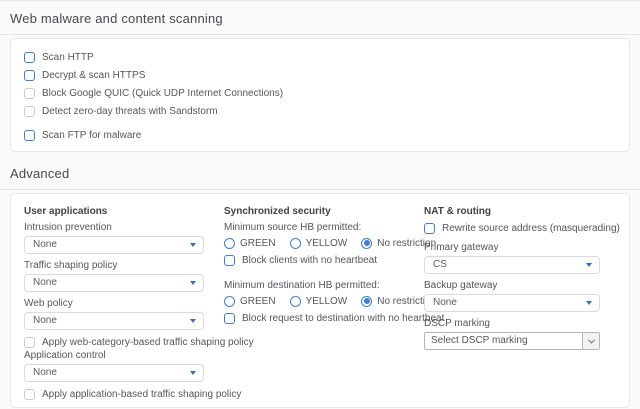  I want to click on scan-http-row: Scan HTTP, so click(320, 57).